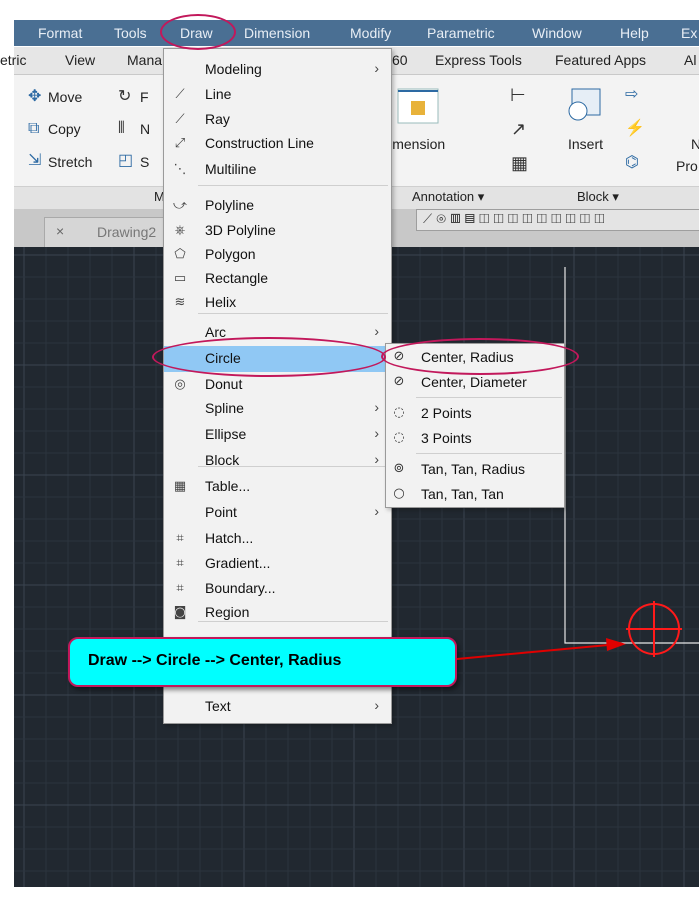 The width and height of the screenshot is (699, 910). Describe the element at coordinates (277, 279) in the screenshot. I see `draw-menu-item-rectangle: ▭ Rectangle` at that location.